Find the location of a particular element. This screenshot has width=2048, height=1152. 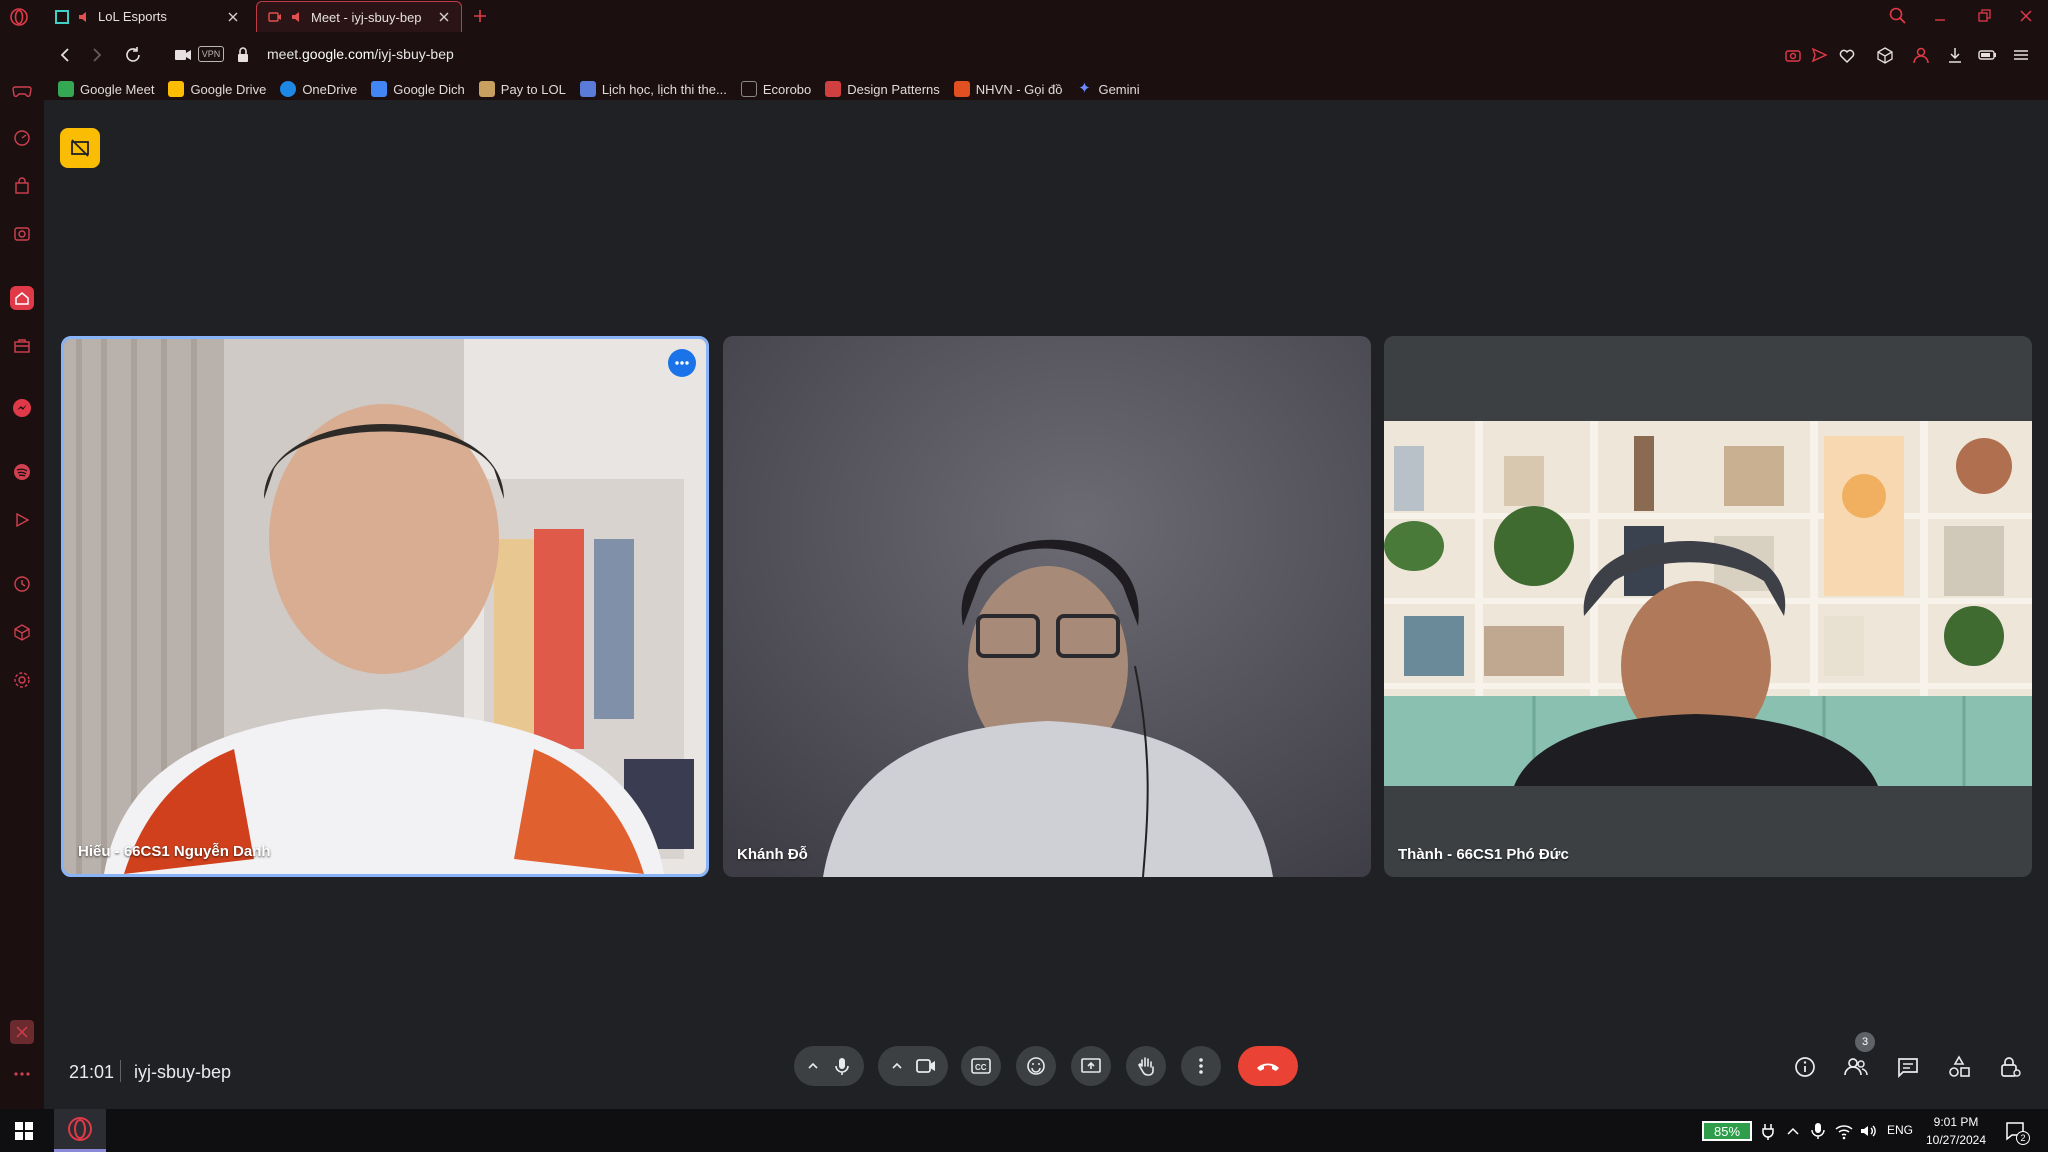

profile-icon is located at coordinates (1921, 55).